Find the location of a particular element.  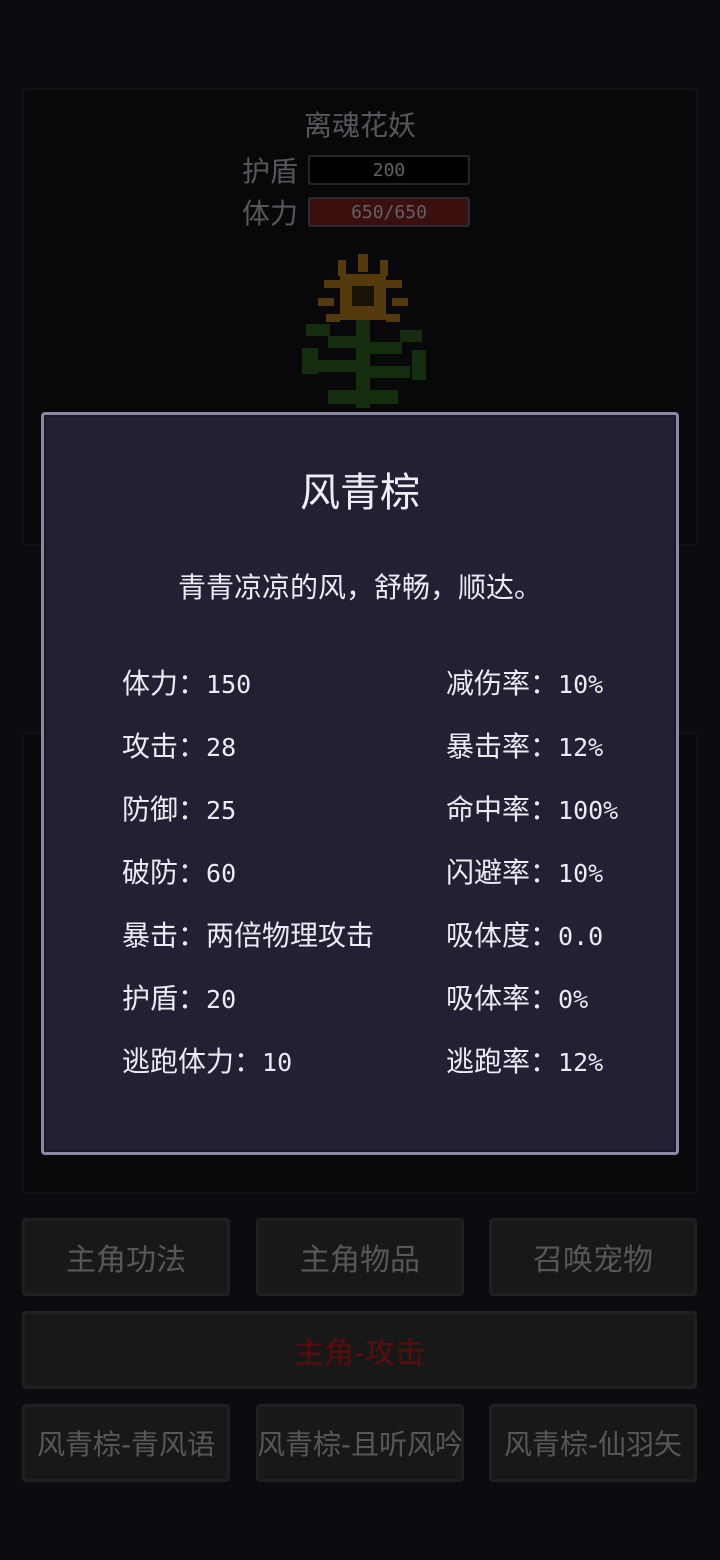

pet-skill-button-1: 风青棕-青风语 is located at coordinates (126, 1443).